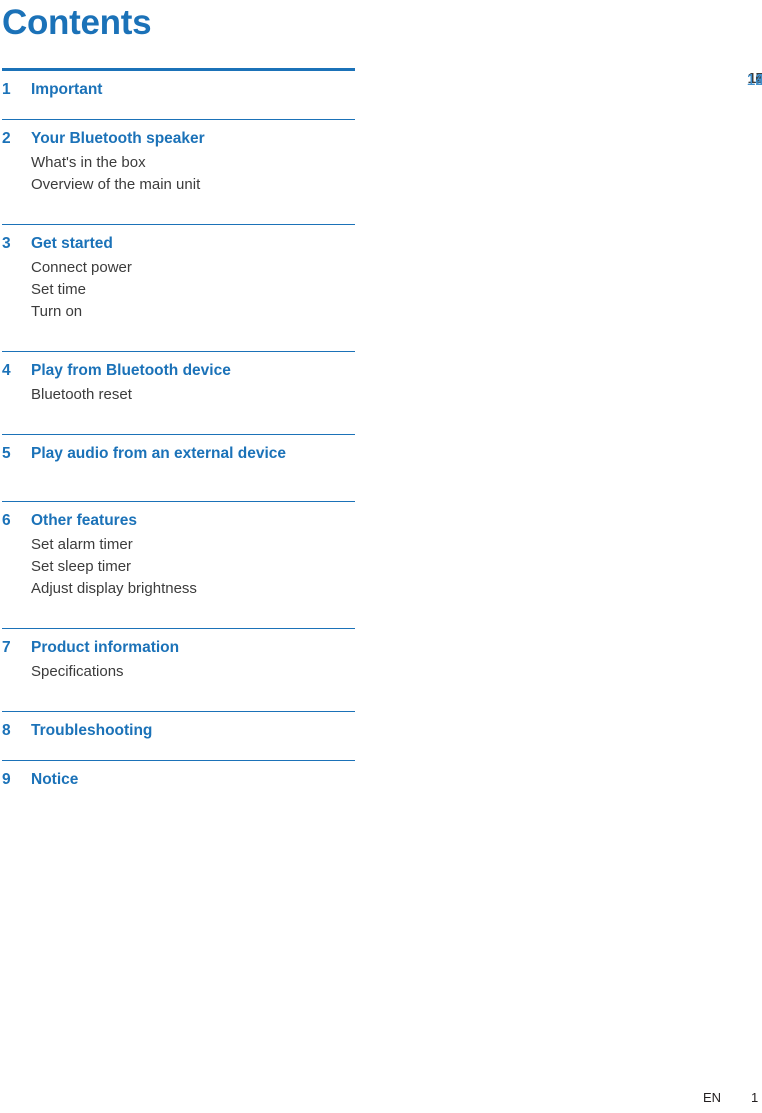 The width and height of the screenshot is (762, 1113). I want to click on page-footer: EN 1, so click(381, 1099).